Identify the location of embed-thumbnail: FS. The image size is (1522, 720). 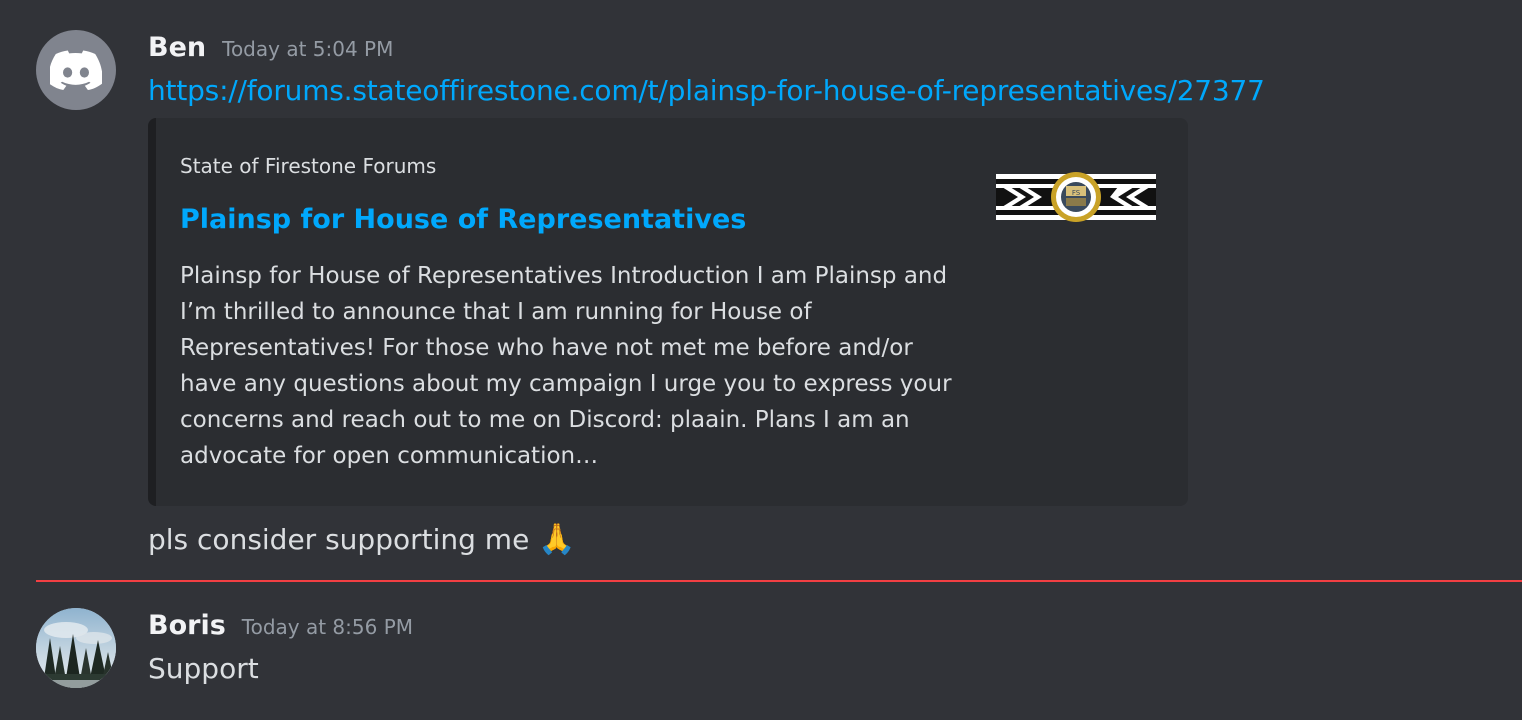
(1076, 197).